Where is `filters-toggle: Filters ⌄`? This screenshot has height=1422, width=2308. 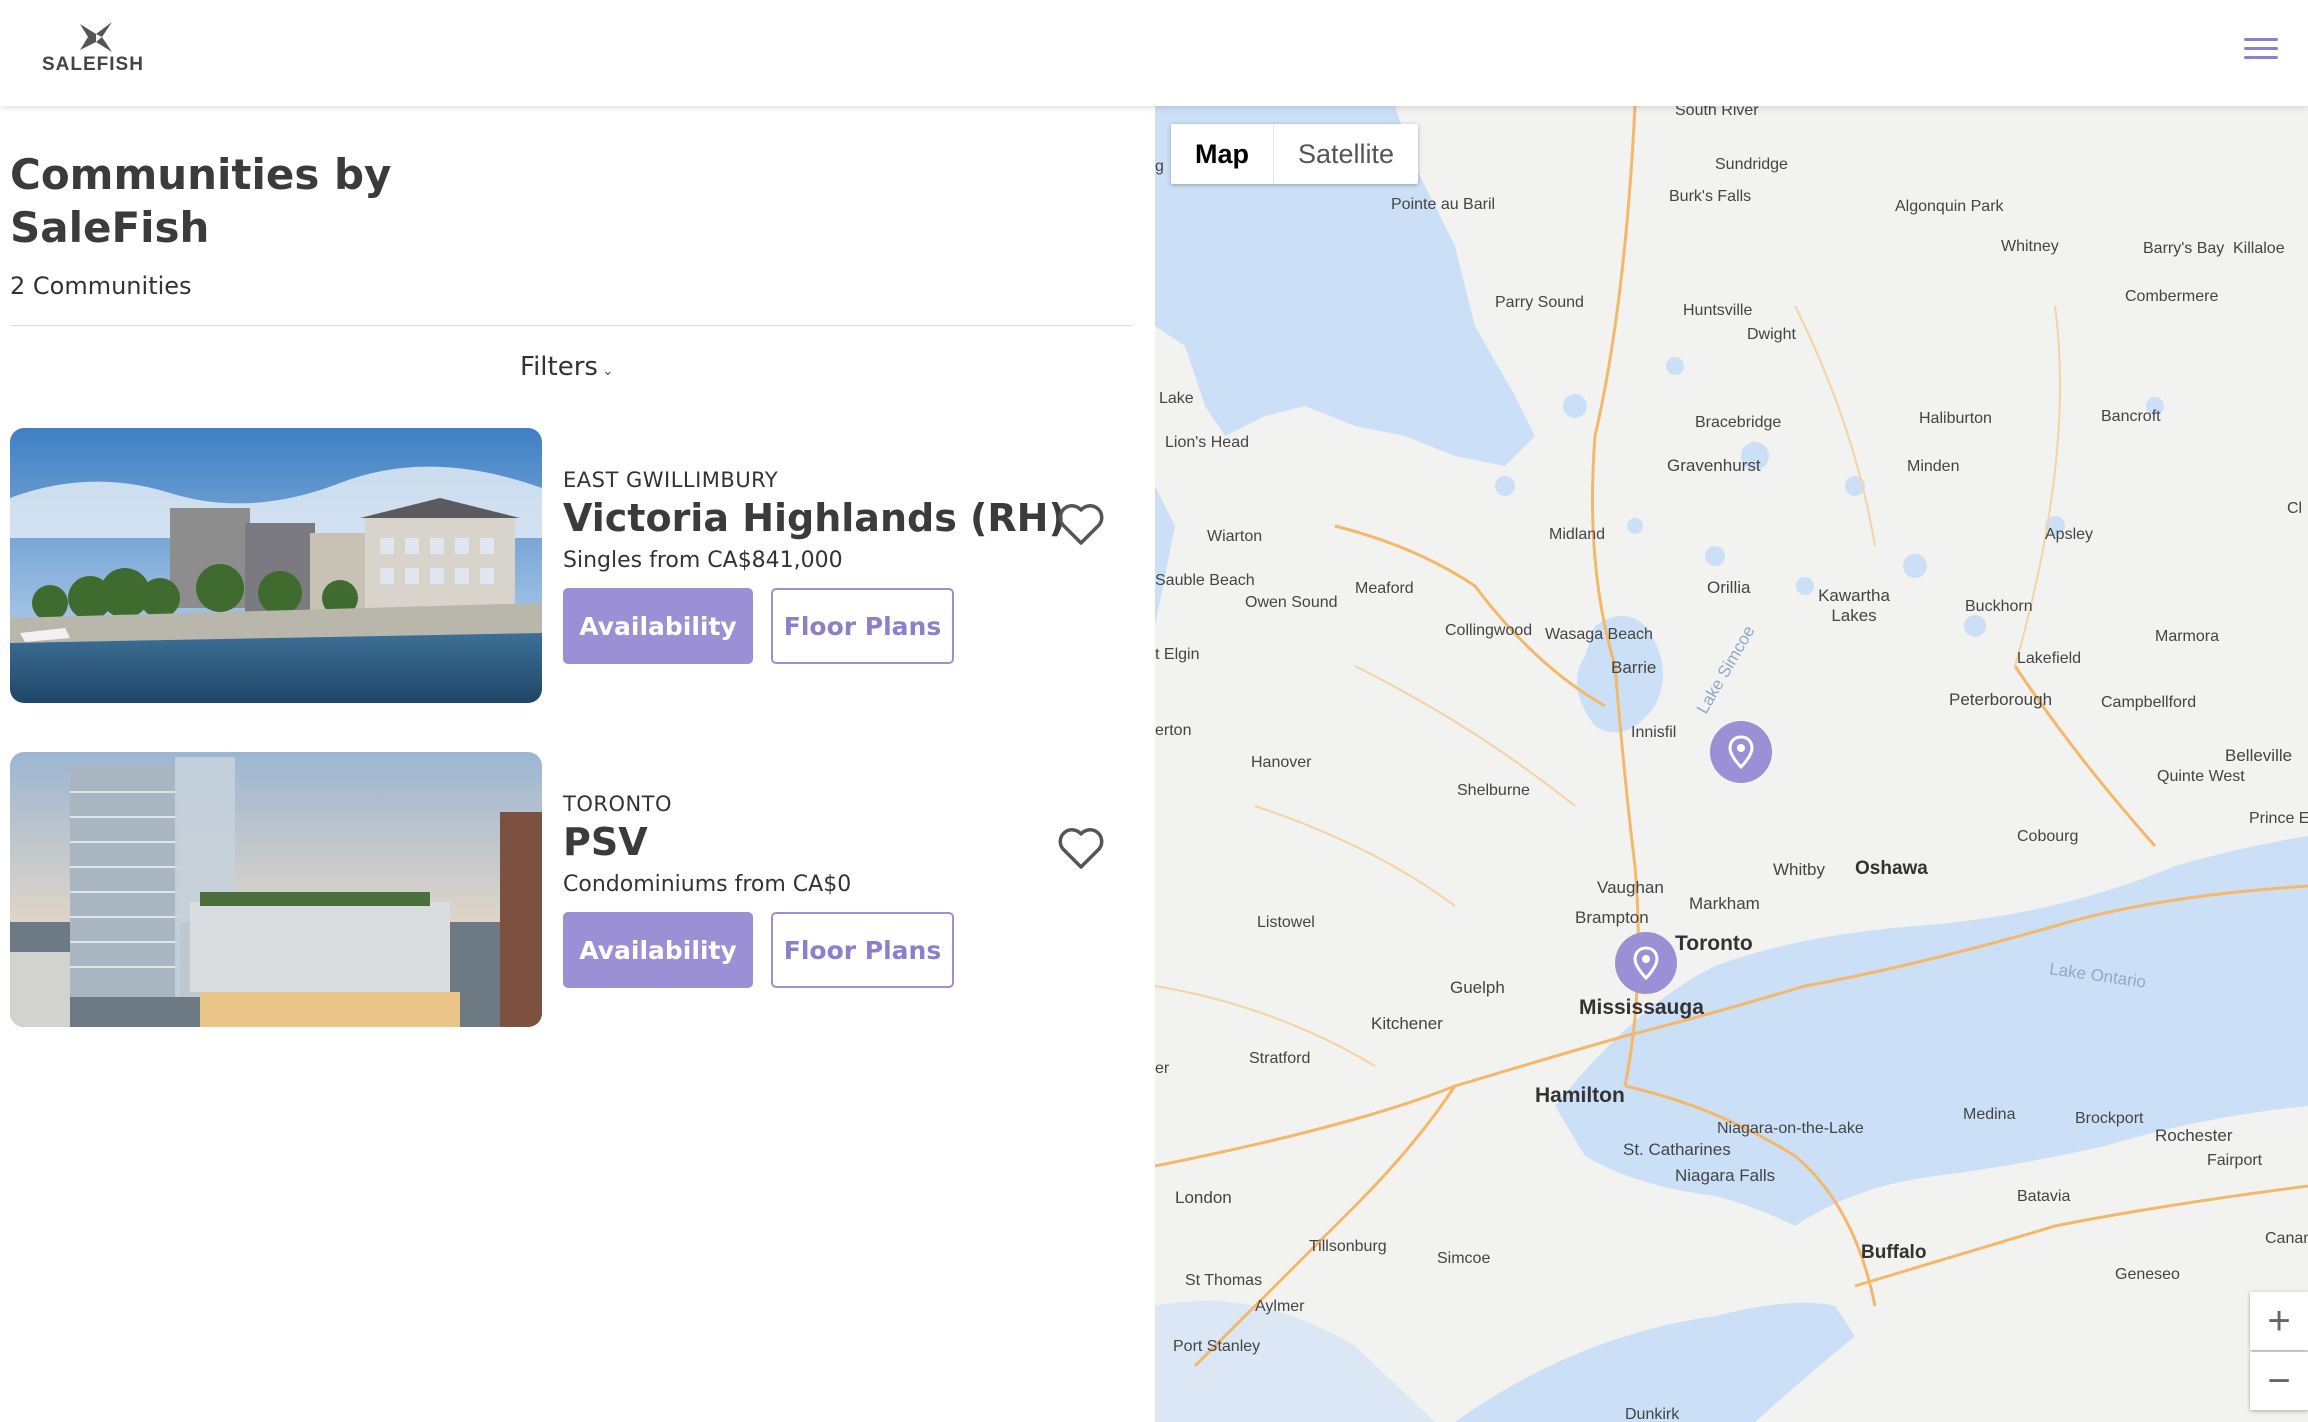 filters-toggle: Filters ⌄ is located at coordinates (567, 367).